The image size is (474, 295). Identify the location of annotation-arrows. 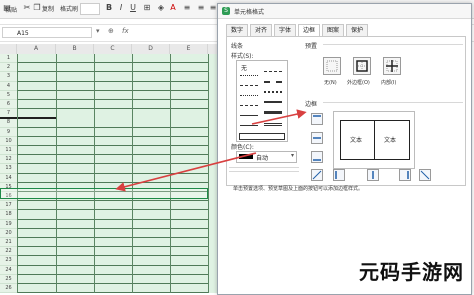
(211, 150).